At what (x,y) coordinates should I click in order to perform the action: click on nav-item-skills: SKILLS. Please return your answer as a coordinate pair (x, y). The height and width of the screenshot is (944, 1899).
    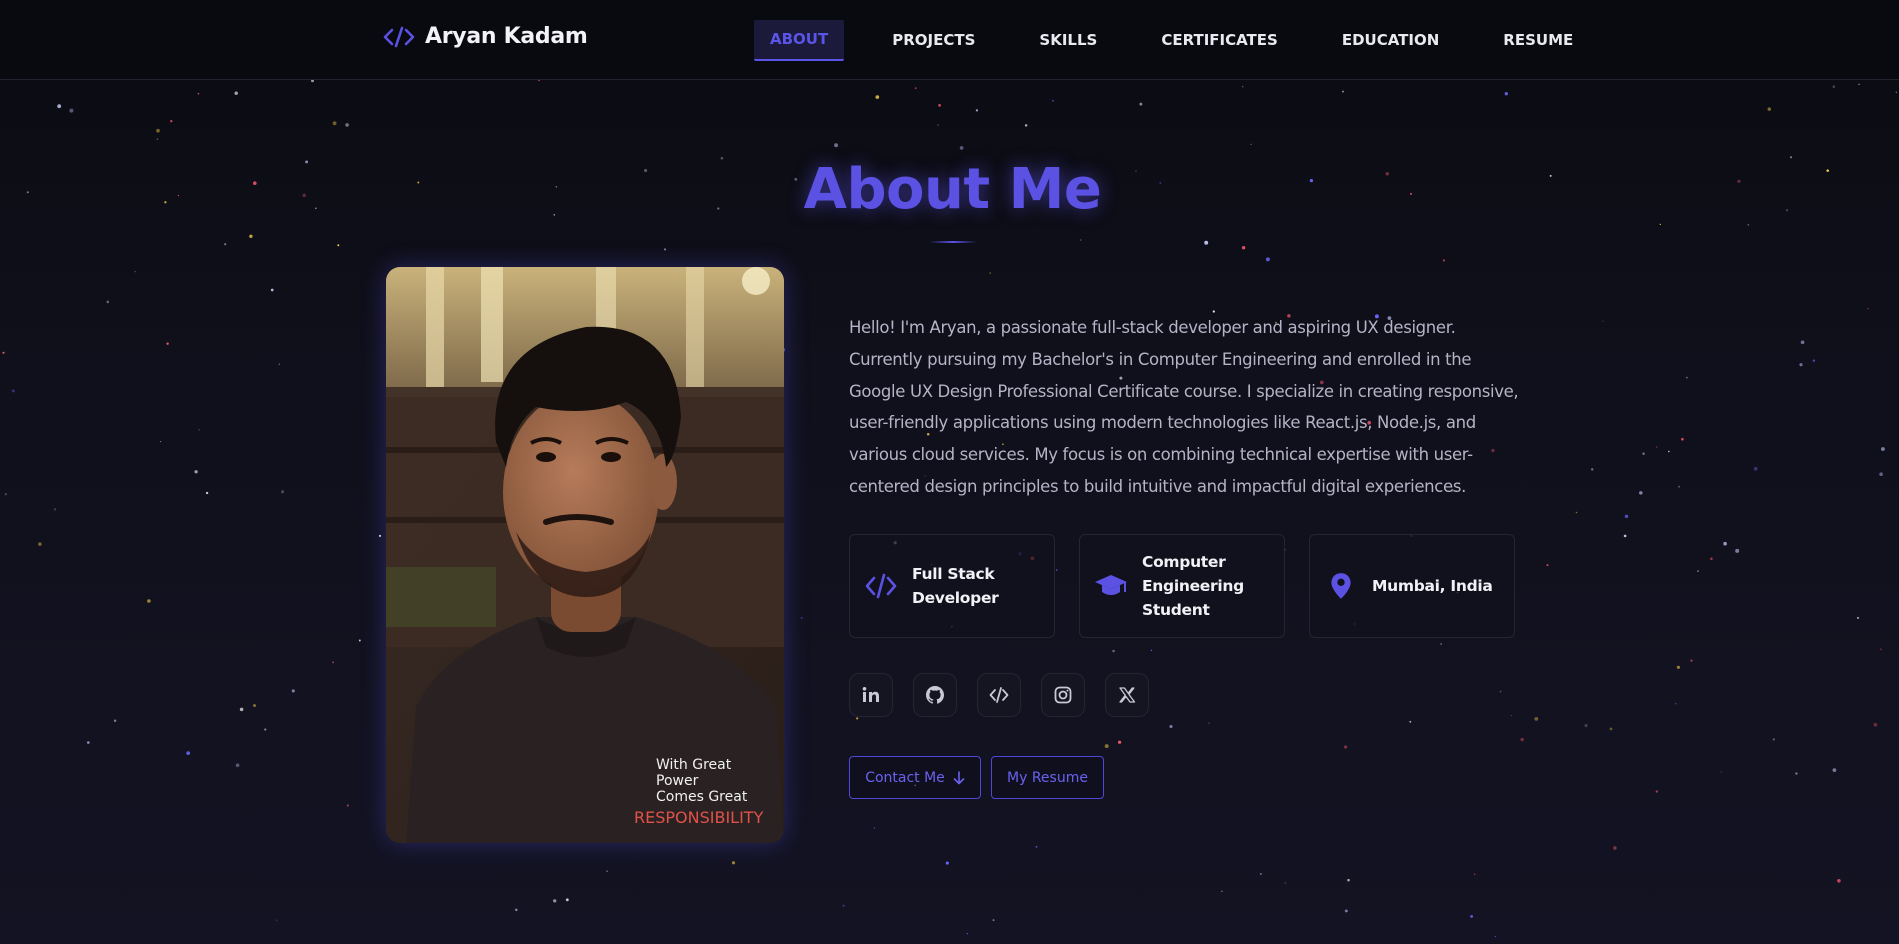
    Looking at the image, I should click on (1068, 40).